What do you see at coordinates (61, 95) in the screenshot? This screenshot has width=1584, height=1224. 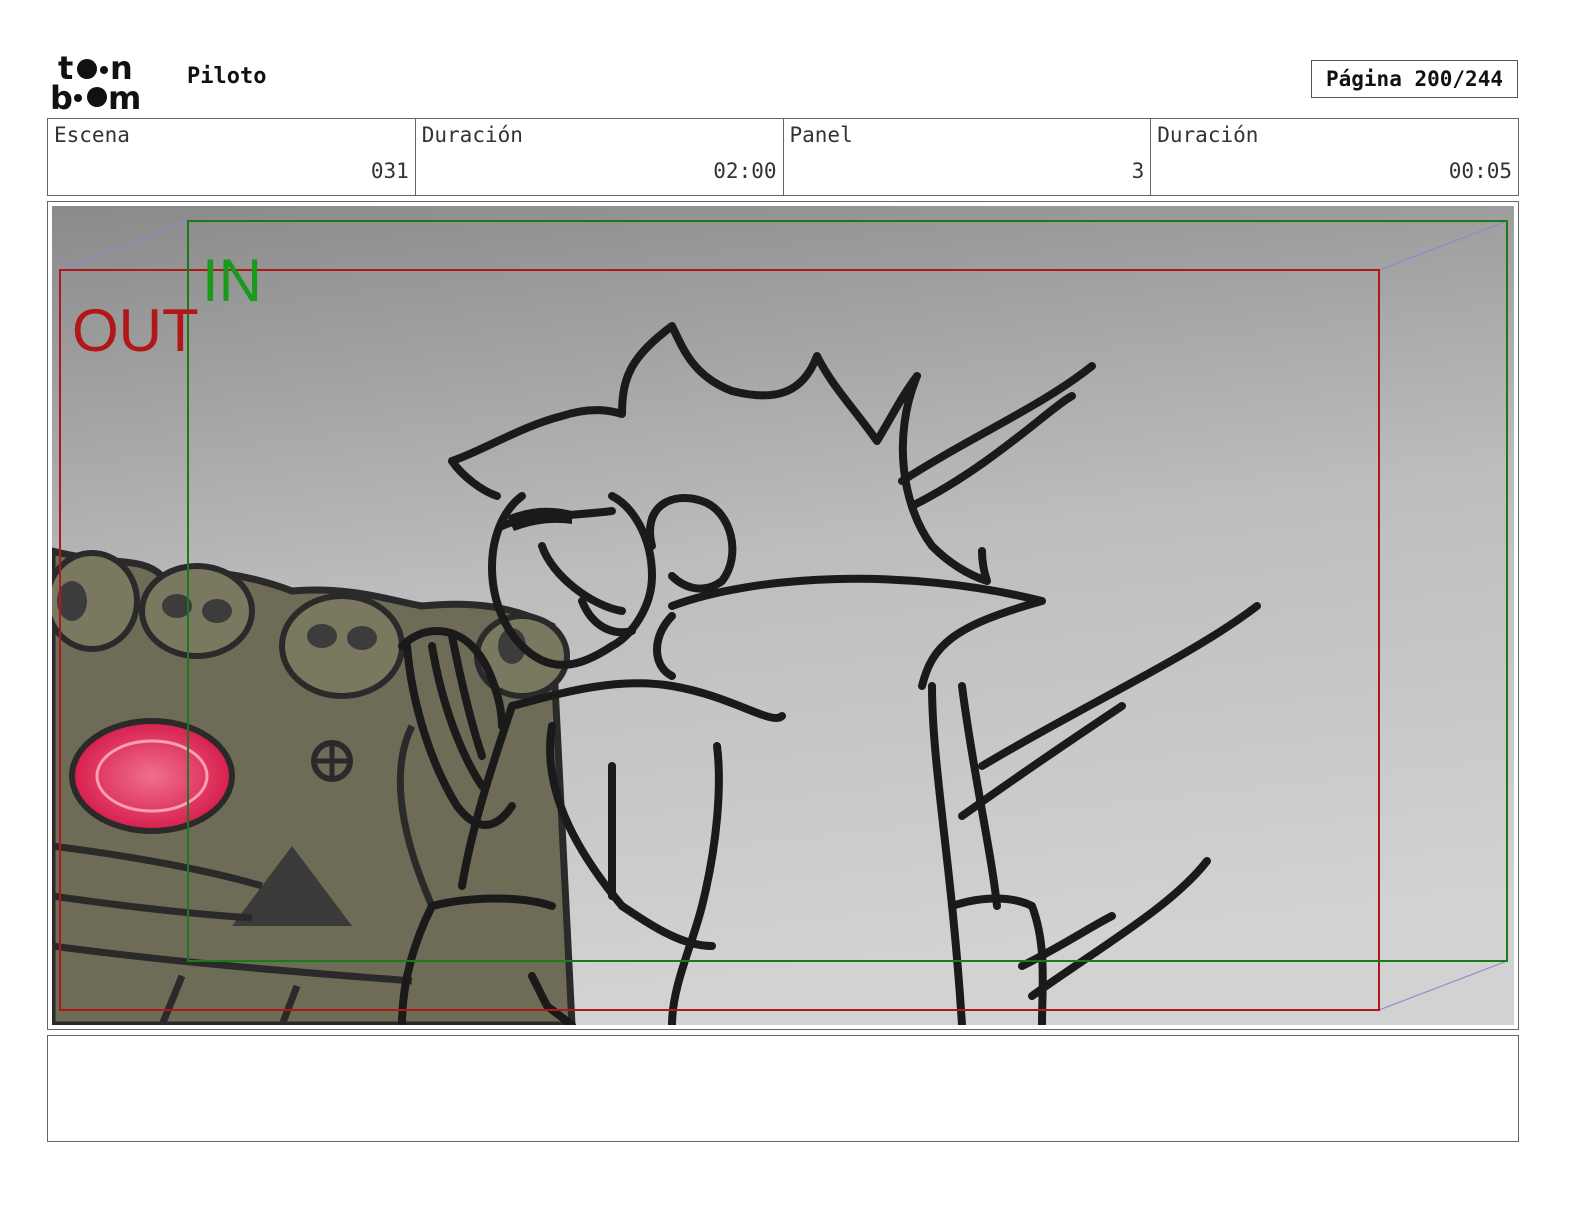 I see `svg-text: b` at bounding box center [61, 95].